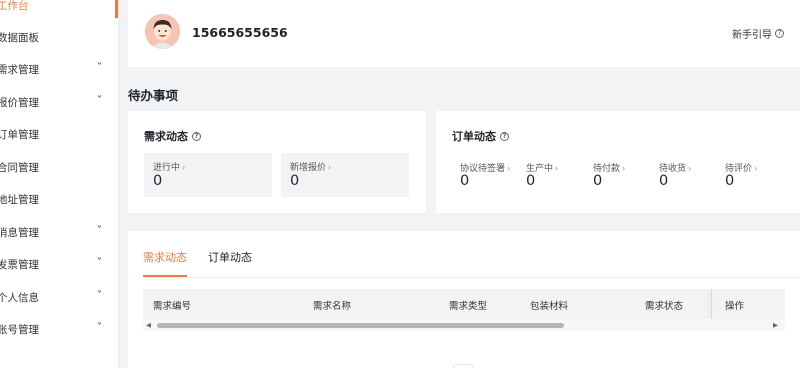  Describe the element at coordinates (56, 232) in the screenshot. I see `sidebar-item-message: 消息管理 ˅` at that location.